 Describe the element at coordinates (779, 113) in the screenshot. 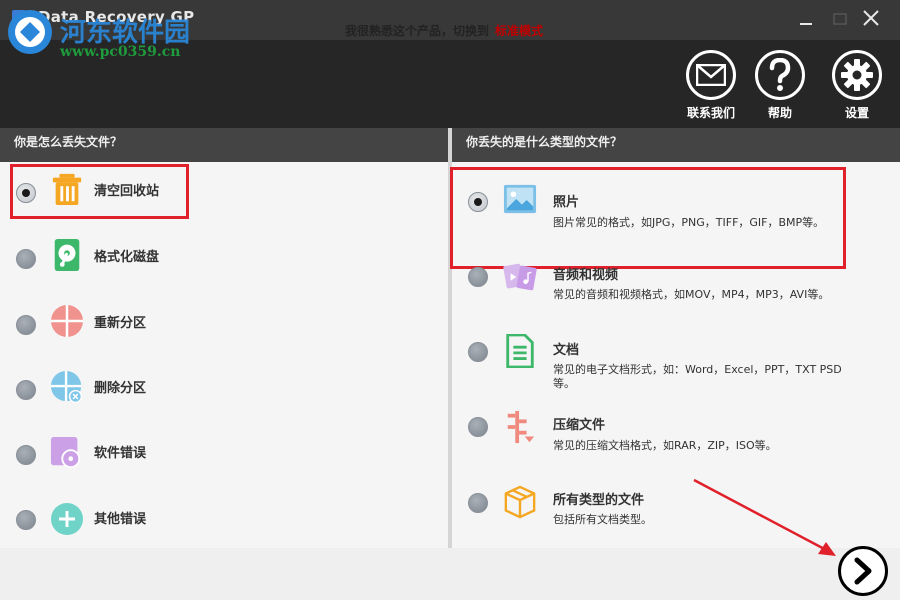

I see `help-label: 帮助` at that location.